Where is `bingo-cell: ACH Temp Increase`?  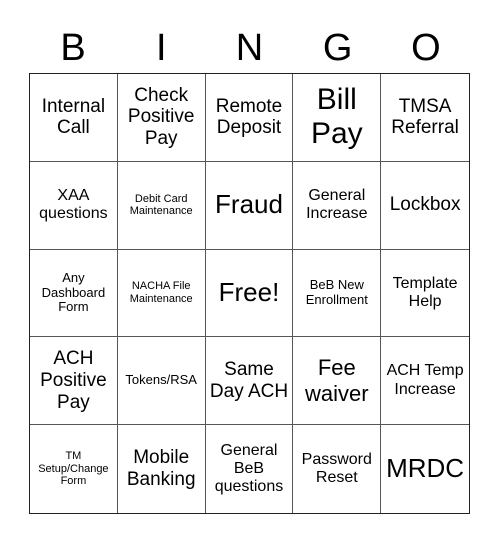 bingo-cell: ACH Temp Increase is located at coordinates (425, 381).